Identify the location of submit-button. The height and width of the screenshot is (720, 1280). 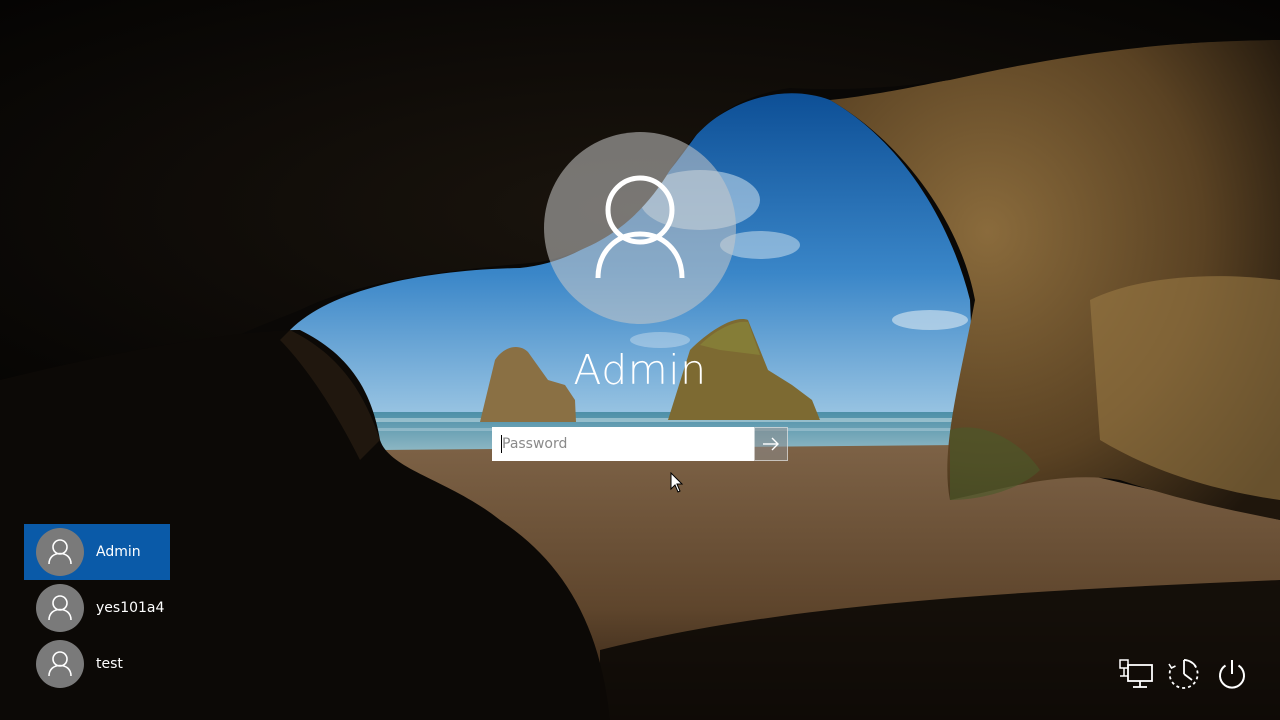
(771, 444).